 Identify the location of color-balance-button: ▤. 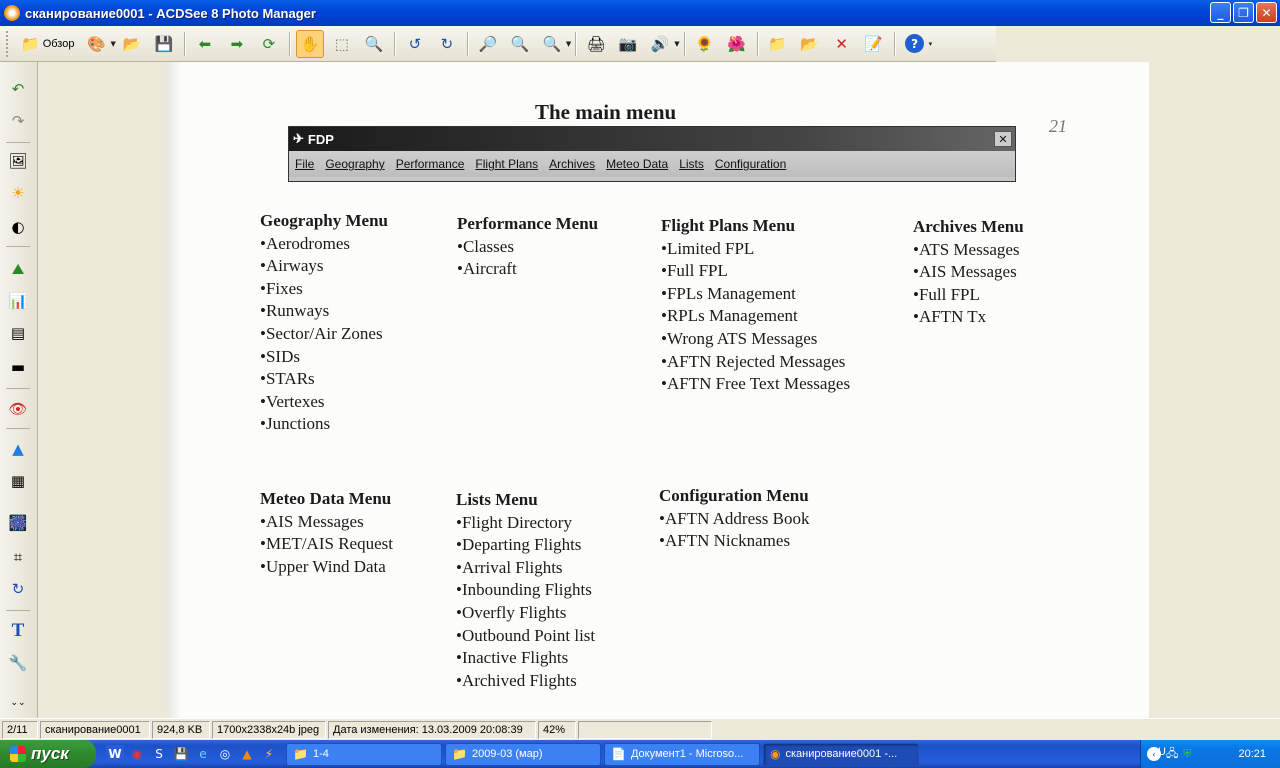
(18, 333).